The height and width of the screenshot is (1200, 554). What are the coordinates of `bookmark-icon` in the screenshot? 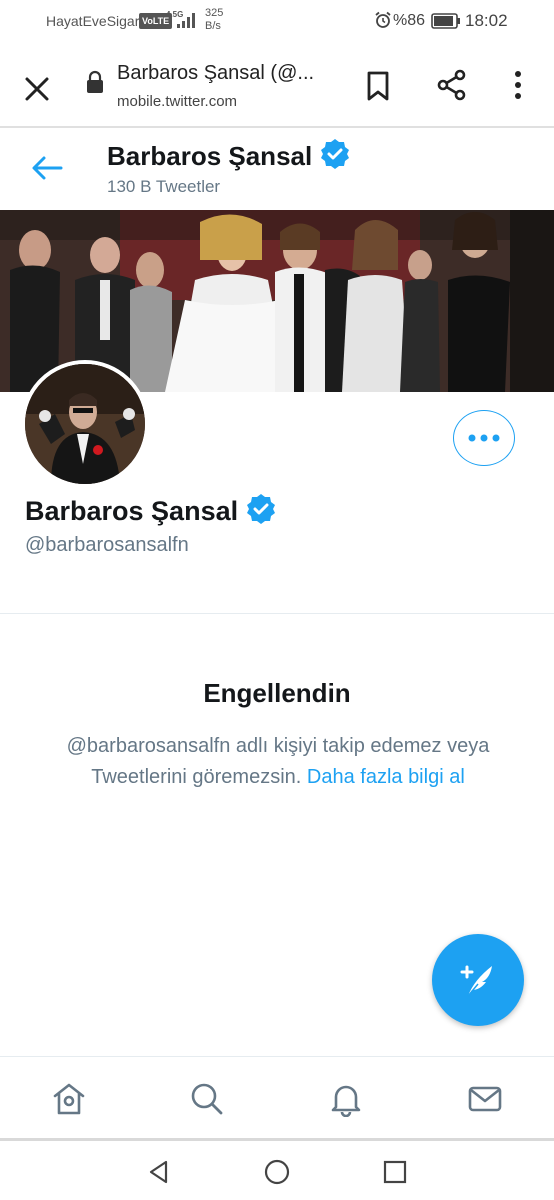 It's located at (378, 86).